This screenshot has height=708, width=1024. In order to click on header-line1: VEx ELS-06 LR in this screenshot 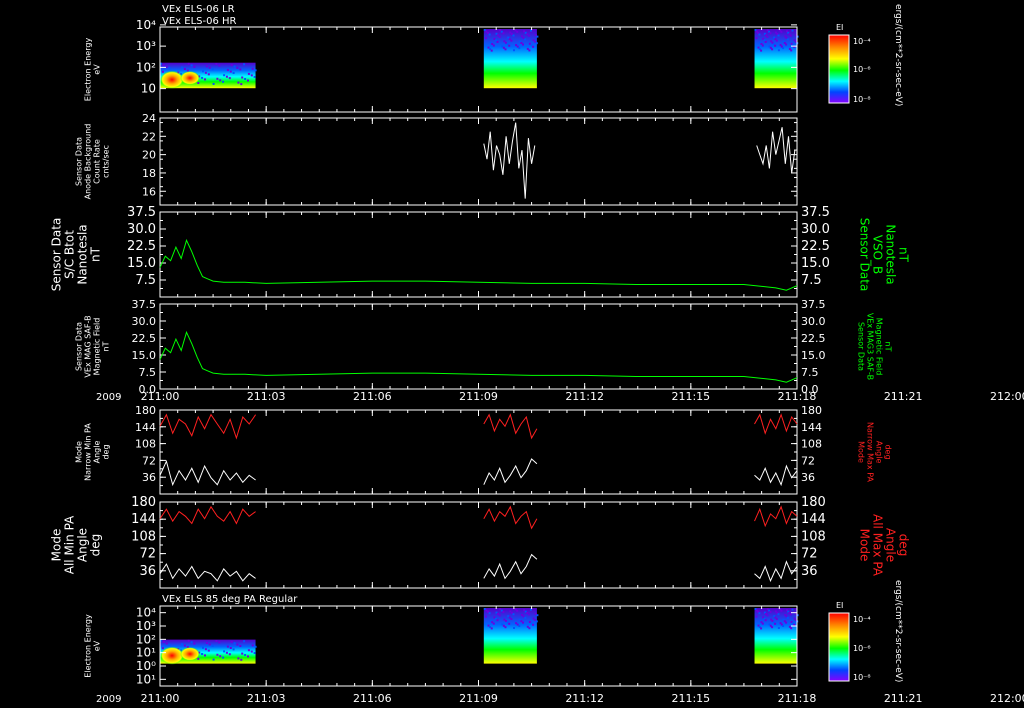, I will do `click(198, 9)`.